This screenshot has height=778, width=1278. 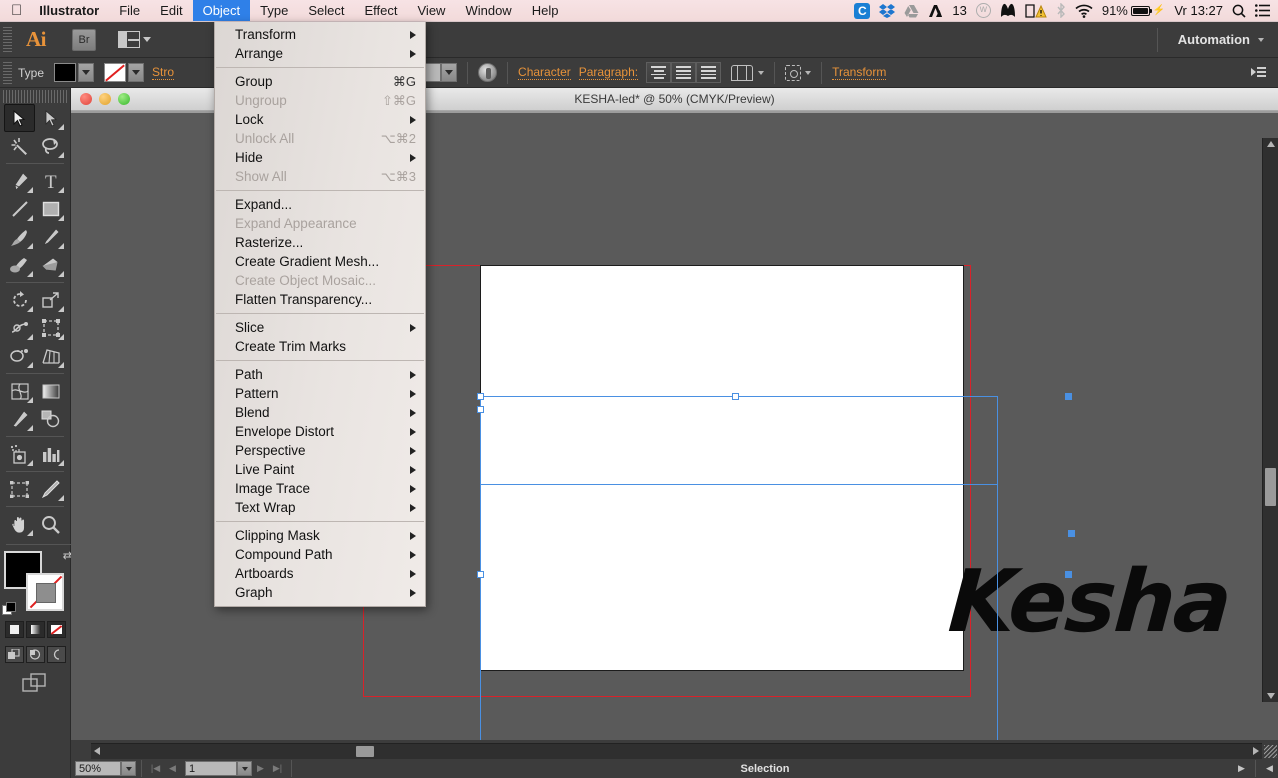 What do you see at coordinates (115, 72) in the screenshot?
I see `stroke-swatch` at bounding box center [115, 72].